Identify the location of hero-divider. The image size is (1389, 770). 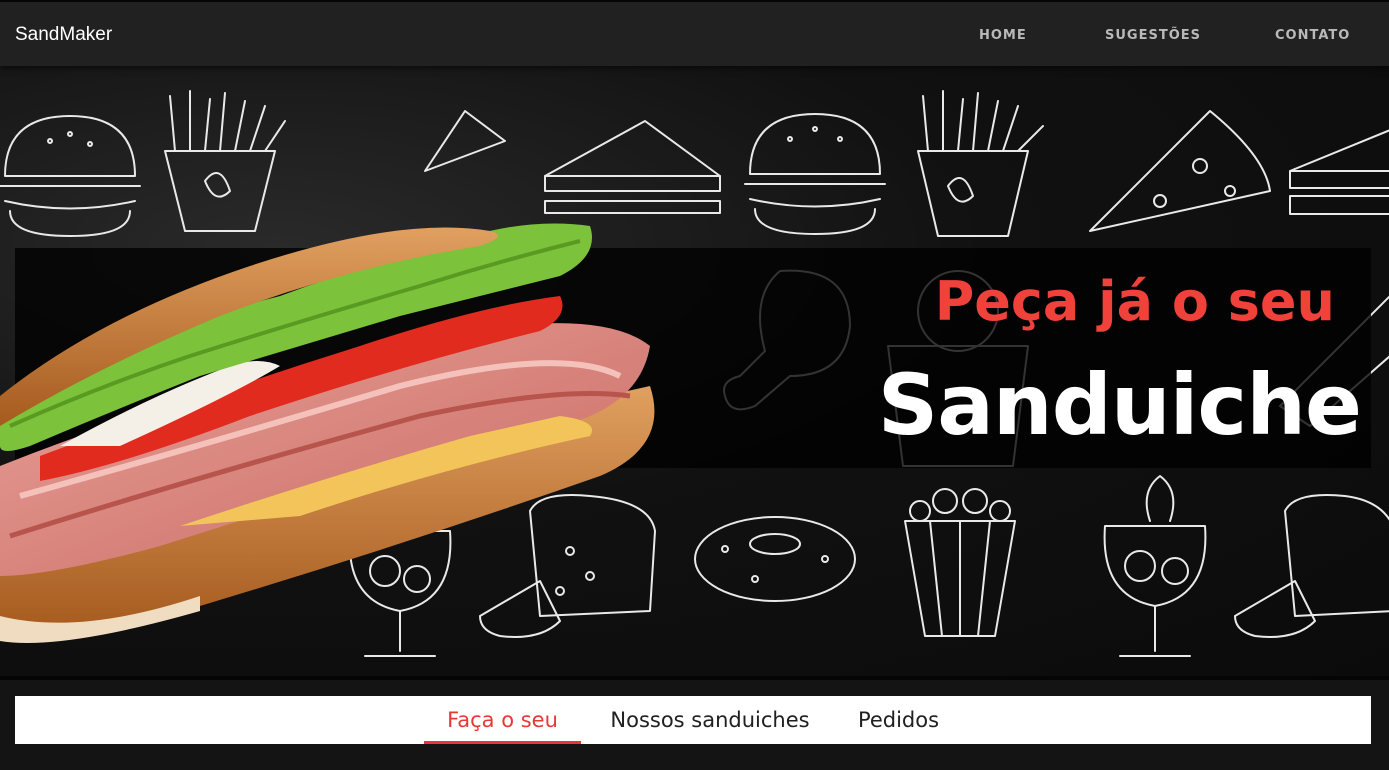
(694, 678).